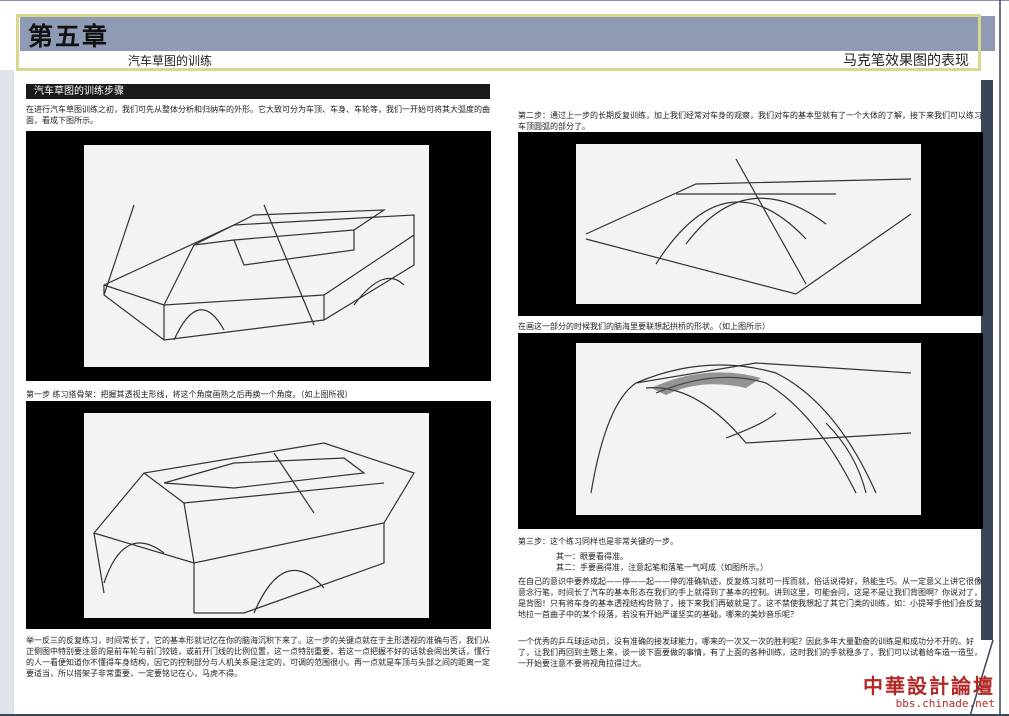 This screenshot has width=1009, height=716. I want to click on left-side-stripe, so click(7, 393).